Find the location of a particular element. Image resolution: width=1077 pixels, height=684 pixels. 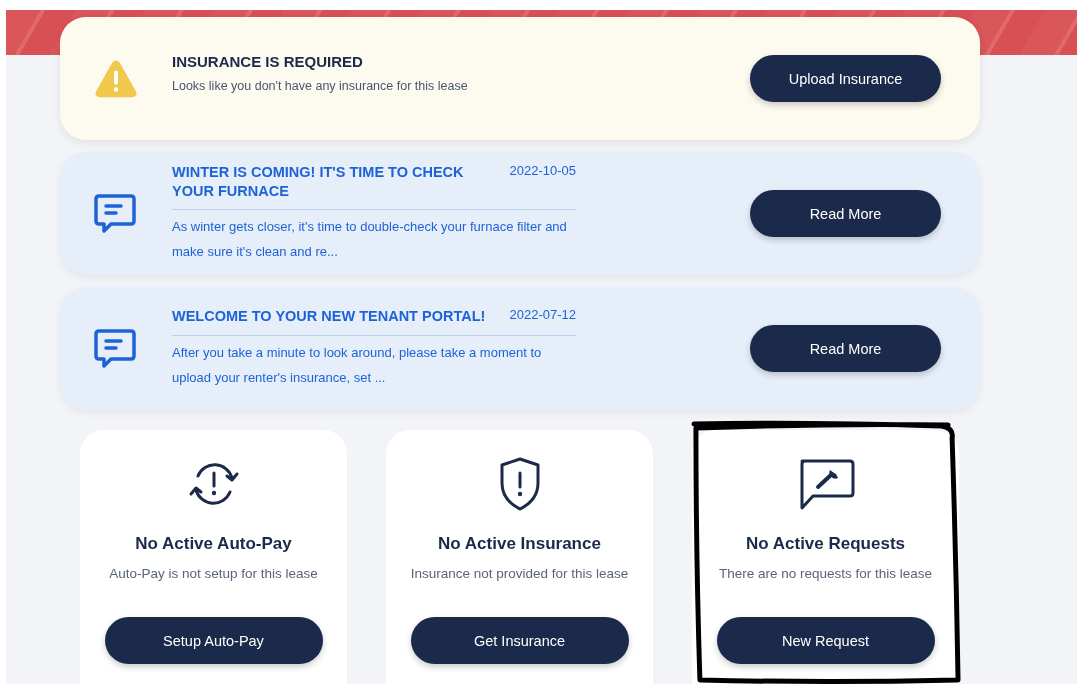

action-button: Get Insurance is located at coordinates (519, 640).